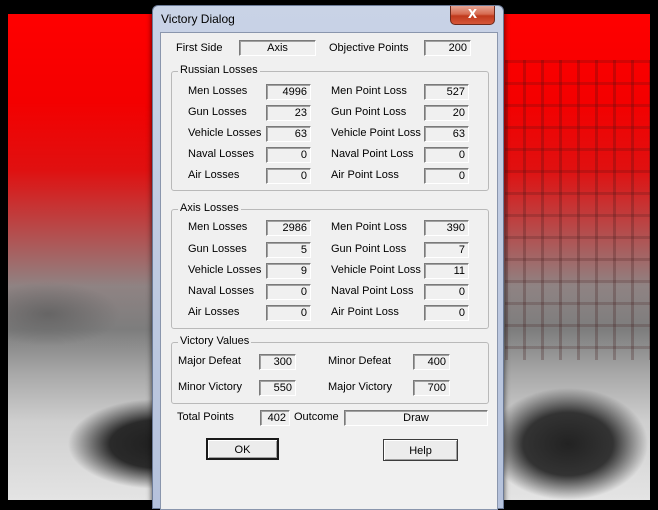  What do you see at coordinates (199, 48) in the screenshot?
I see `first-side-label: First Side` at bounding box center [199, 48].